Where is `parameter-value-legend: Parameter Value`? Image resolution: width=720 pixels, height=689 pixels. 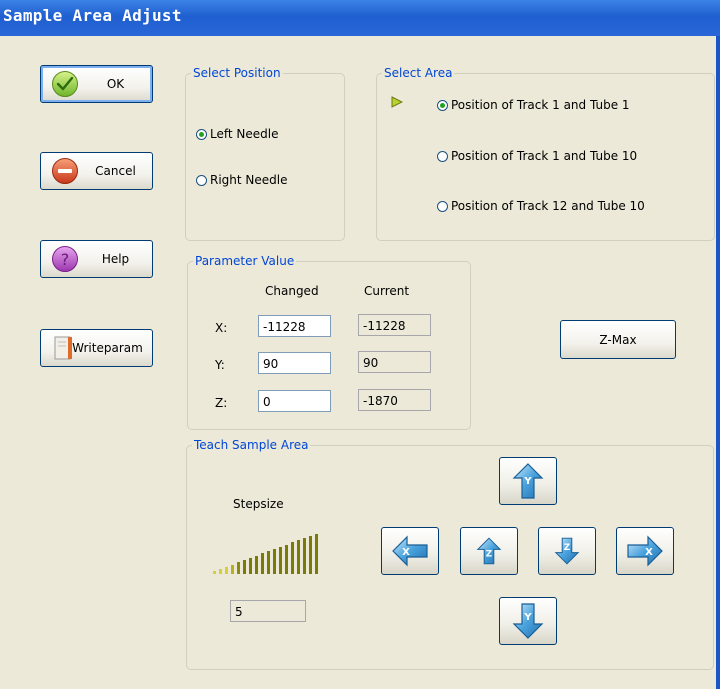 parameter-value-legend: Parameter Value is located at coordinates (245, 261).